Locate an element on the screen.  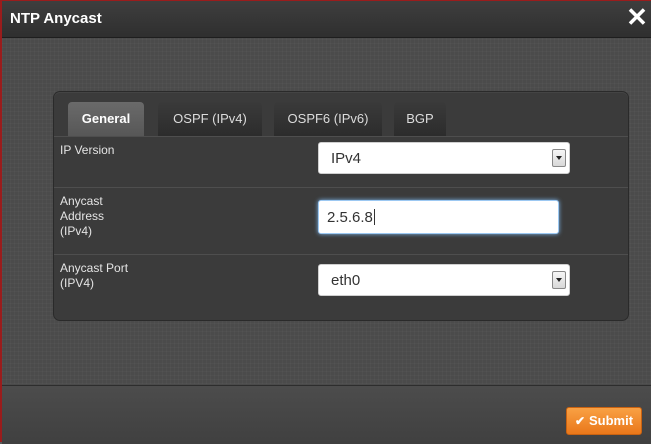
anycast-port-select: eth0 is located at coordinates (444, 280).